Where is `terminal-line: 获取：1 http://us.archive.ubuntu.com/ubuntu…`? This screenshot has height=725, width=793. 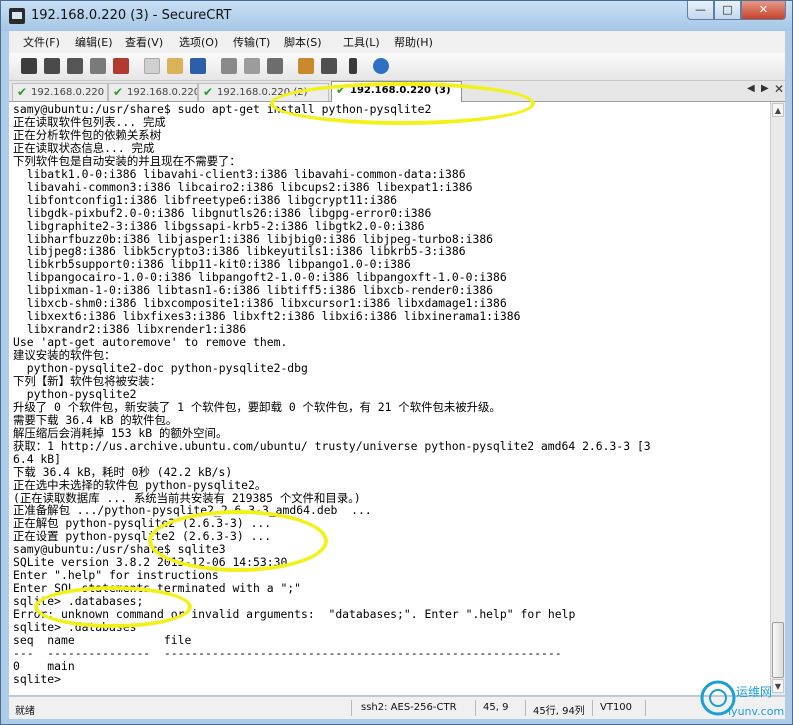
terminal-line: 获取：1 http://us.archive.ubuntu.com/ubuntu… is located at coordinates (332, 445).